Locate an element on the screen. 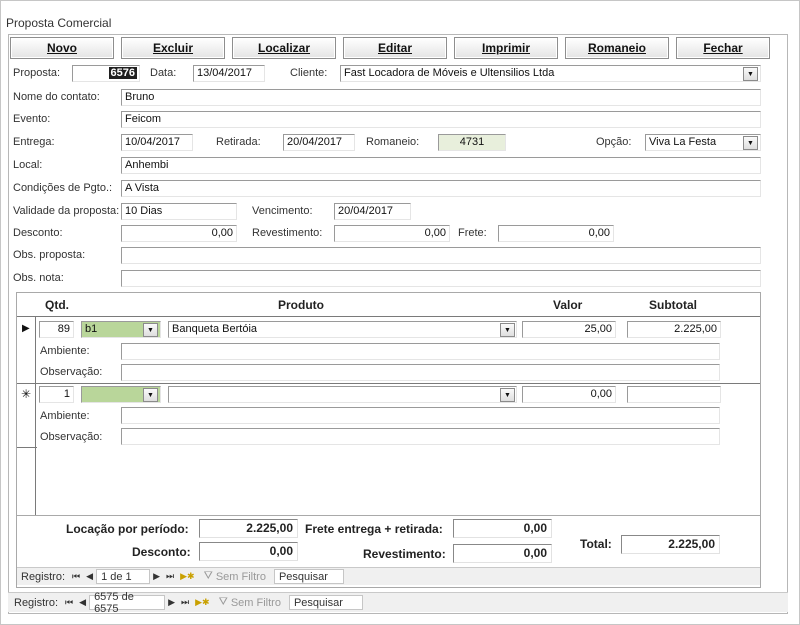 This screenshot has height=625, width=800. frete-field: 0,00 is located at coordinates (556, 233).